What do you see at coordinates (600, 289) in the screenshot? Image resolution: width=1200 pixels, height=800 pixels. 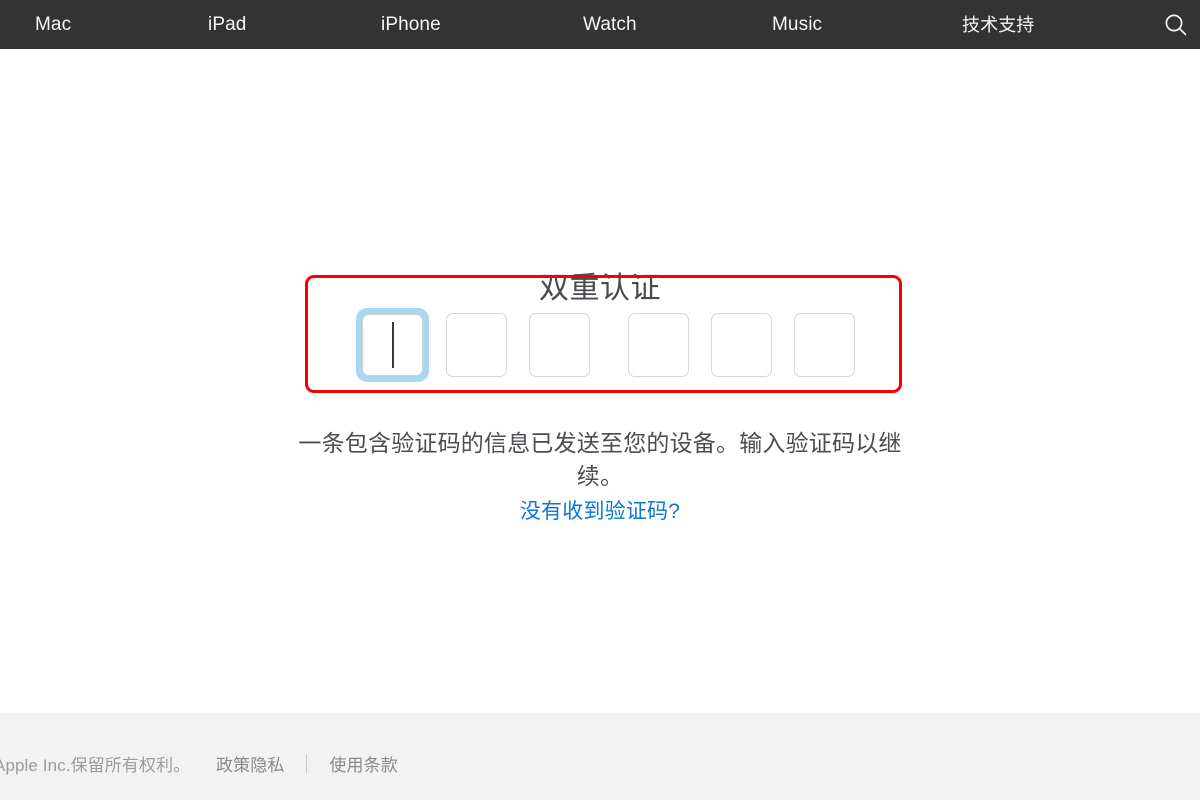 I see `page-title: 双重认证` at bounding box center [600, 289].